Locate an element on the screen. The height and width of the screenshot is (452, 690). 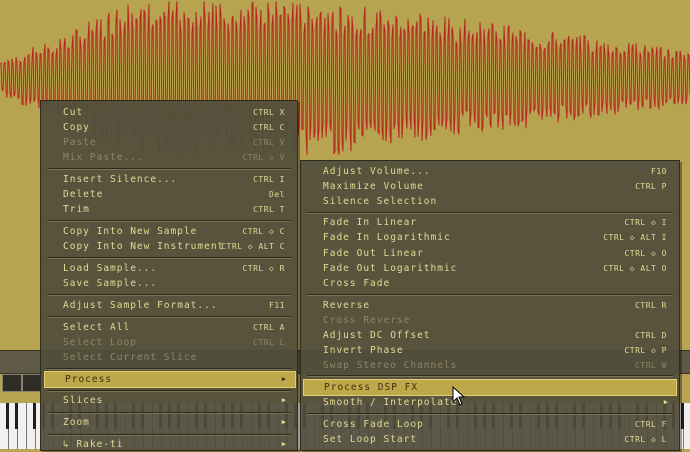
submenu-item-fade-in-linear: Fade In Linear CTRL ◇ I is located at coordinates (490, 222).